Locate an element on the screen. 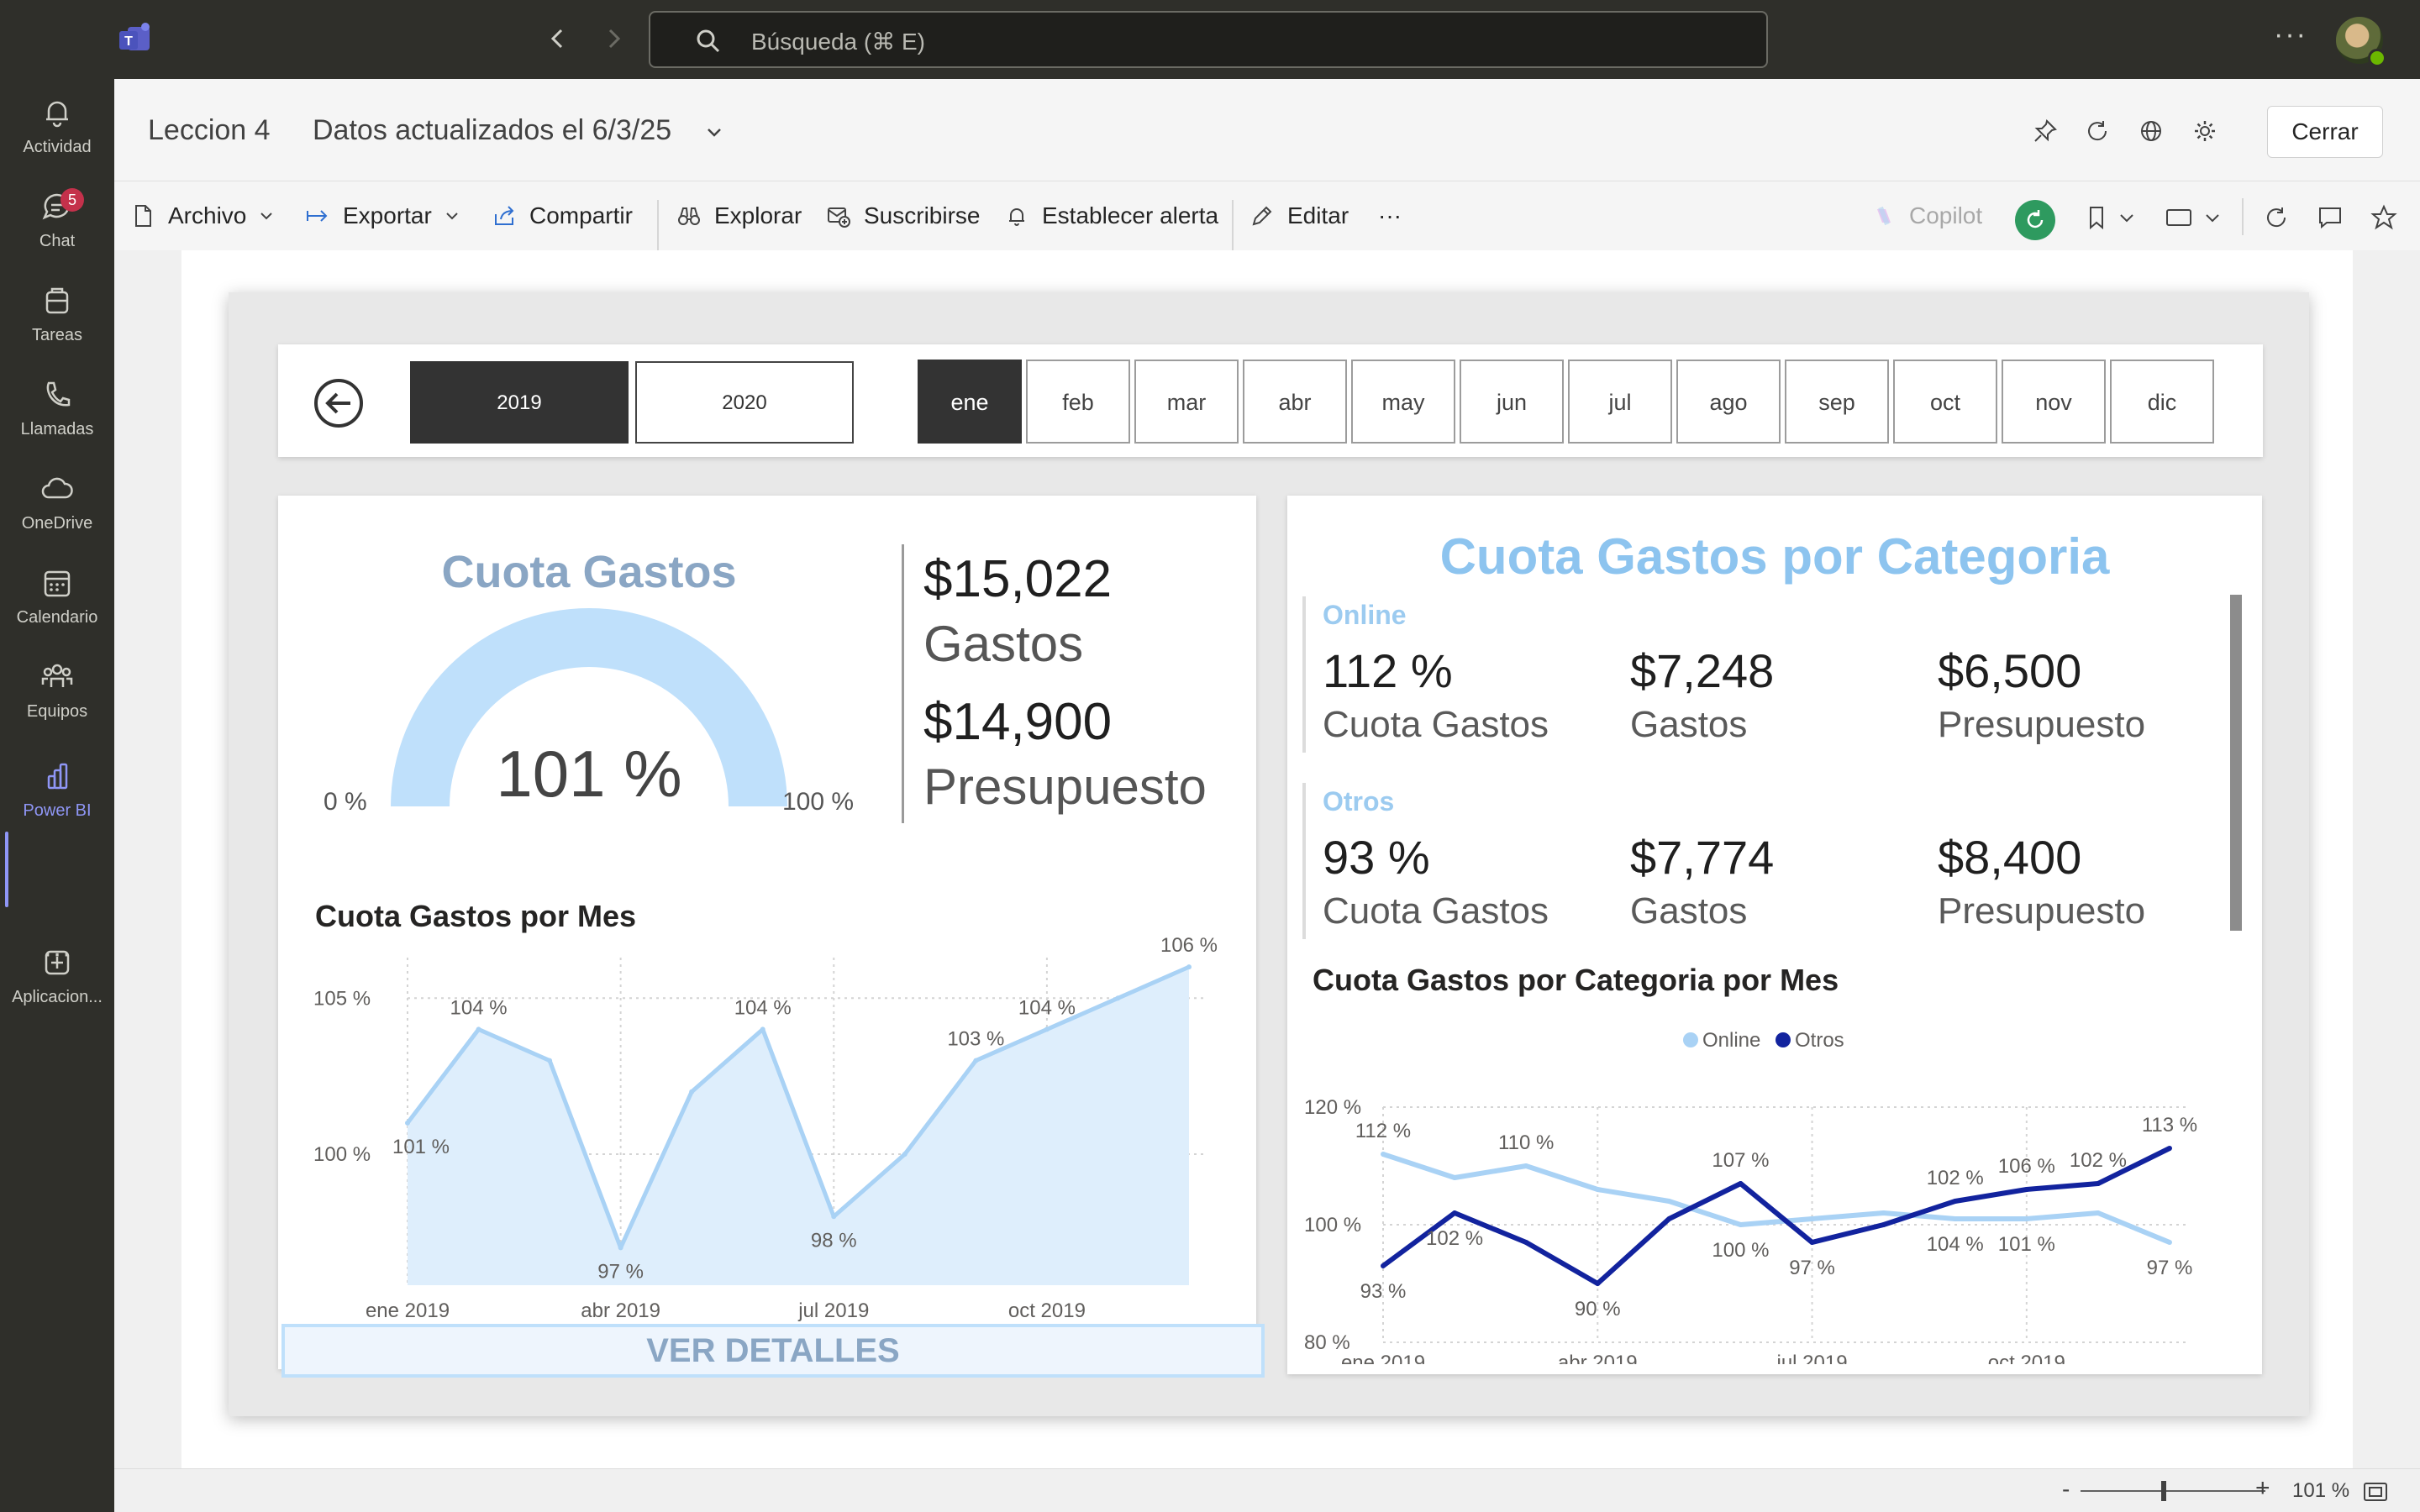 The image size is (2420, 1512). otros-gastos-value: $7,774 is located at coordinates (1703, 857).